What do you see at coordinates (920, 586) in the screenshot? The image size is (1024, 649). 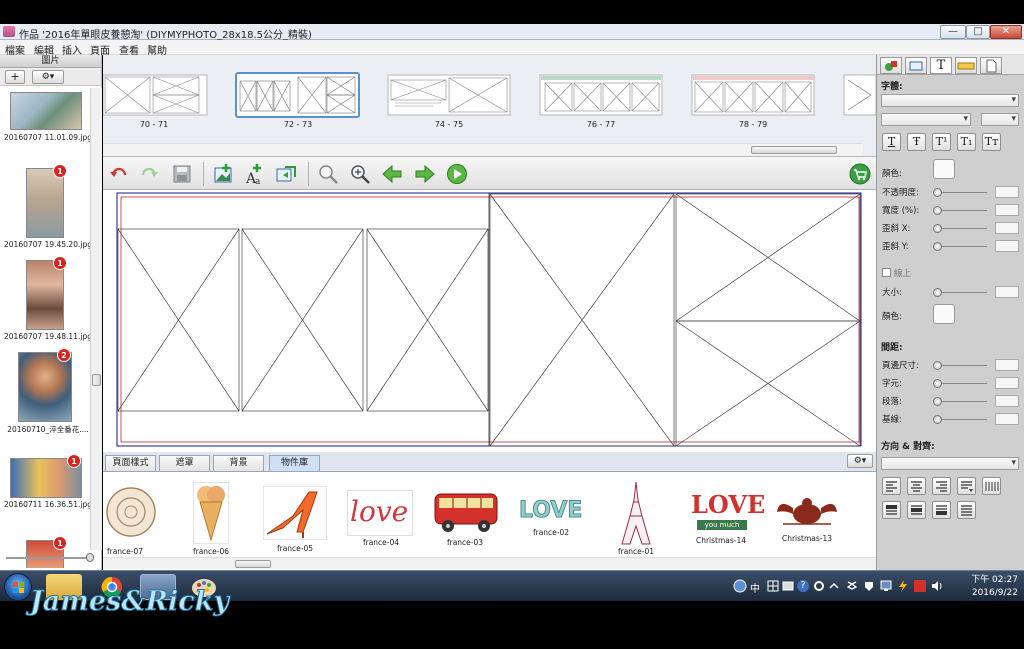 I see `adobe-icon` at bounding box center [920, 586].